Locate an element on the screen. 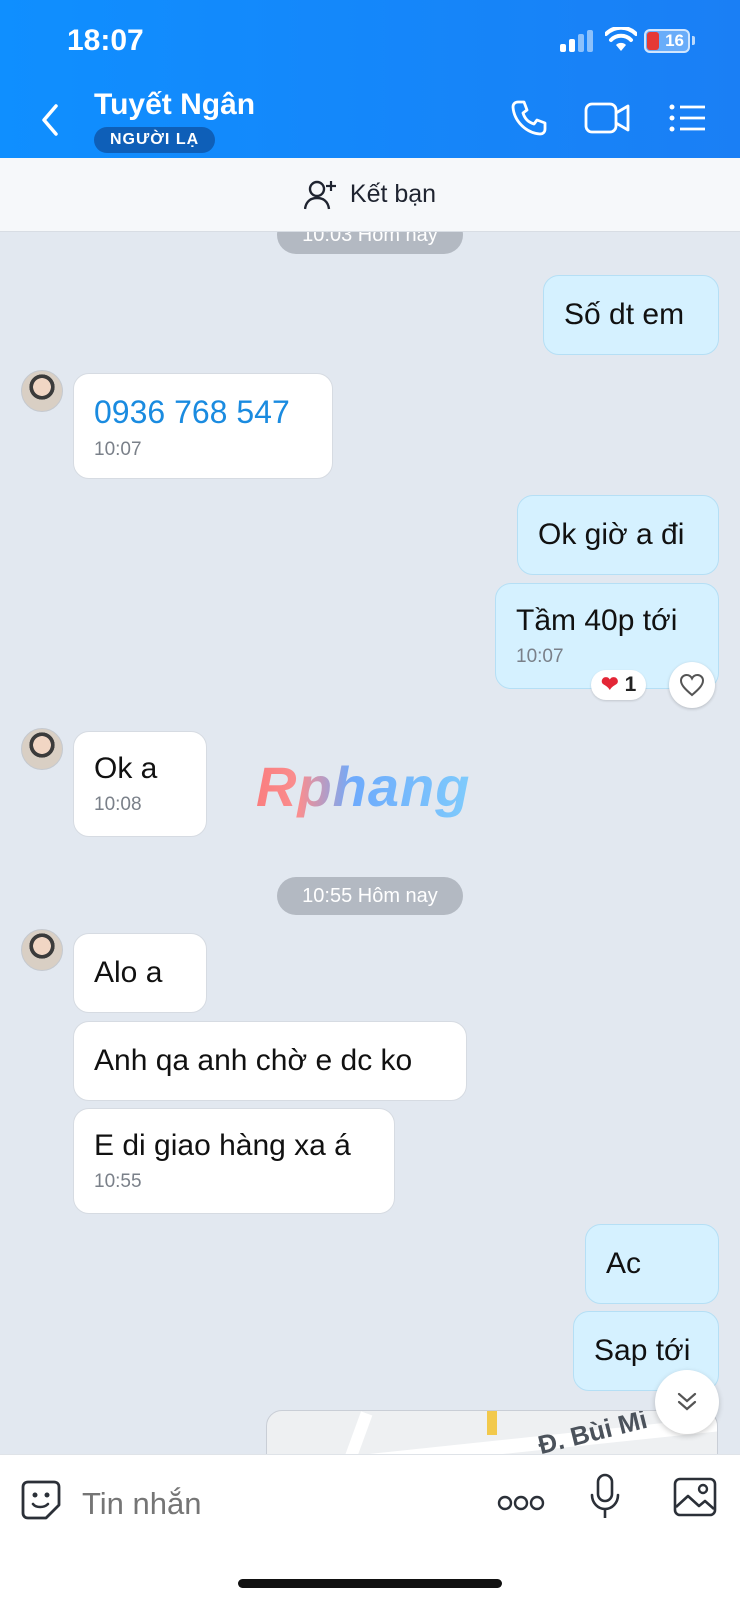 The height and width of the screenshot is (1600, 740). heart-outline-icon is located at coordinates (692, 685).